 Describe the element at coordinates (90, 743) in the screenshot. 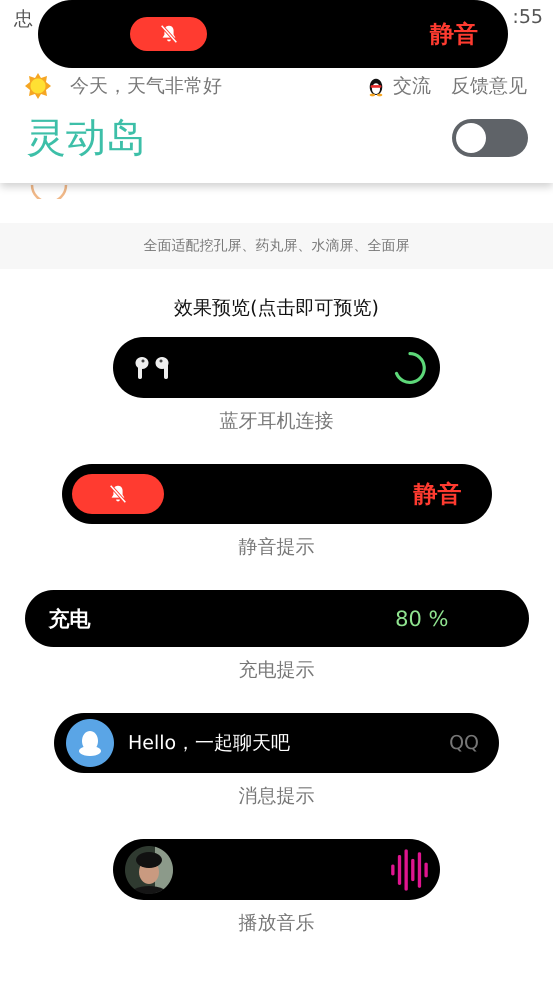

I see `penguin-avatar-icon` at that location.